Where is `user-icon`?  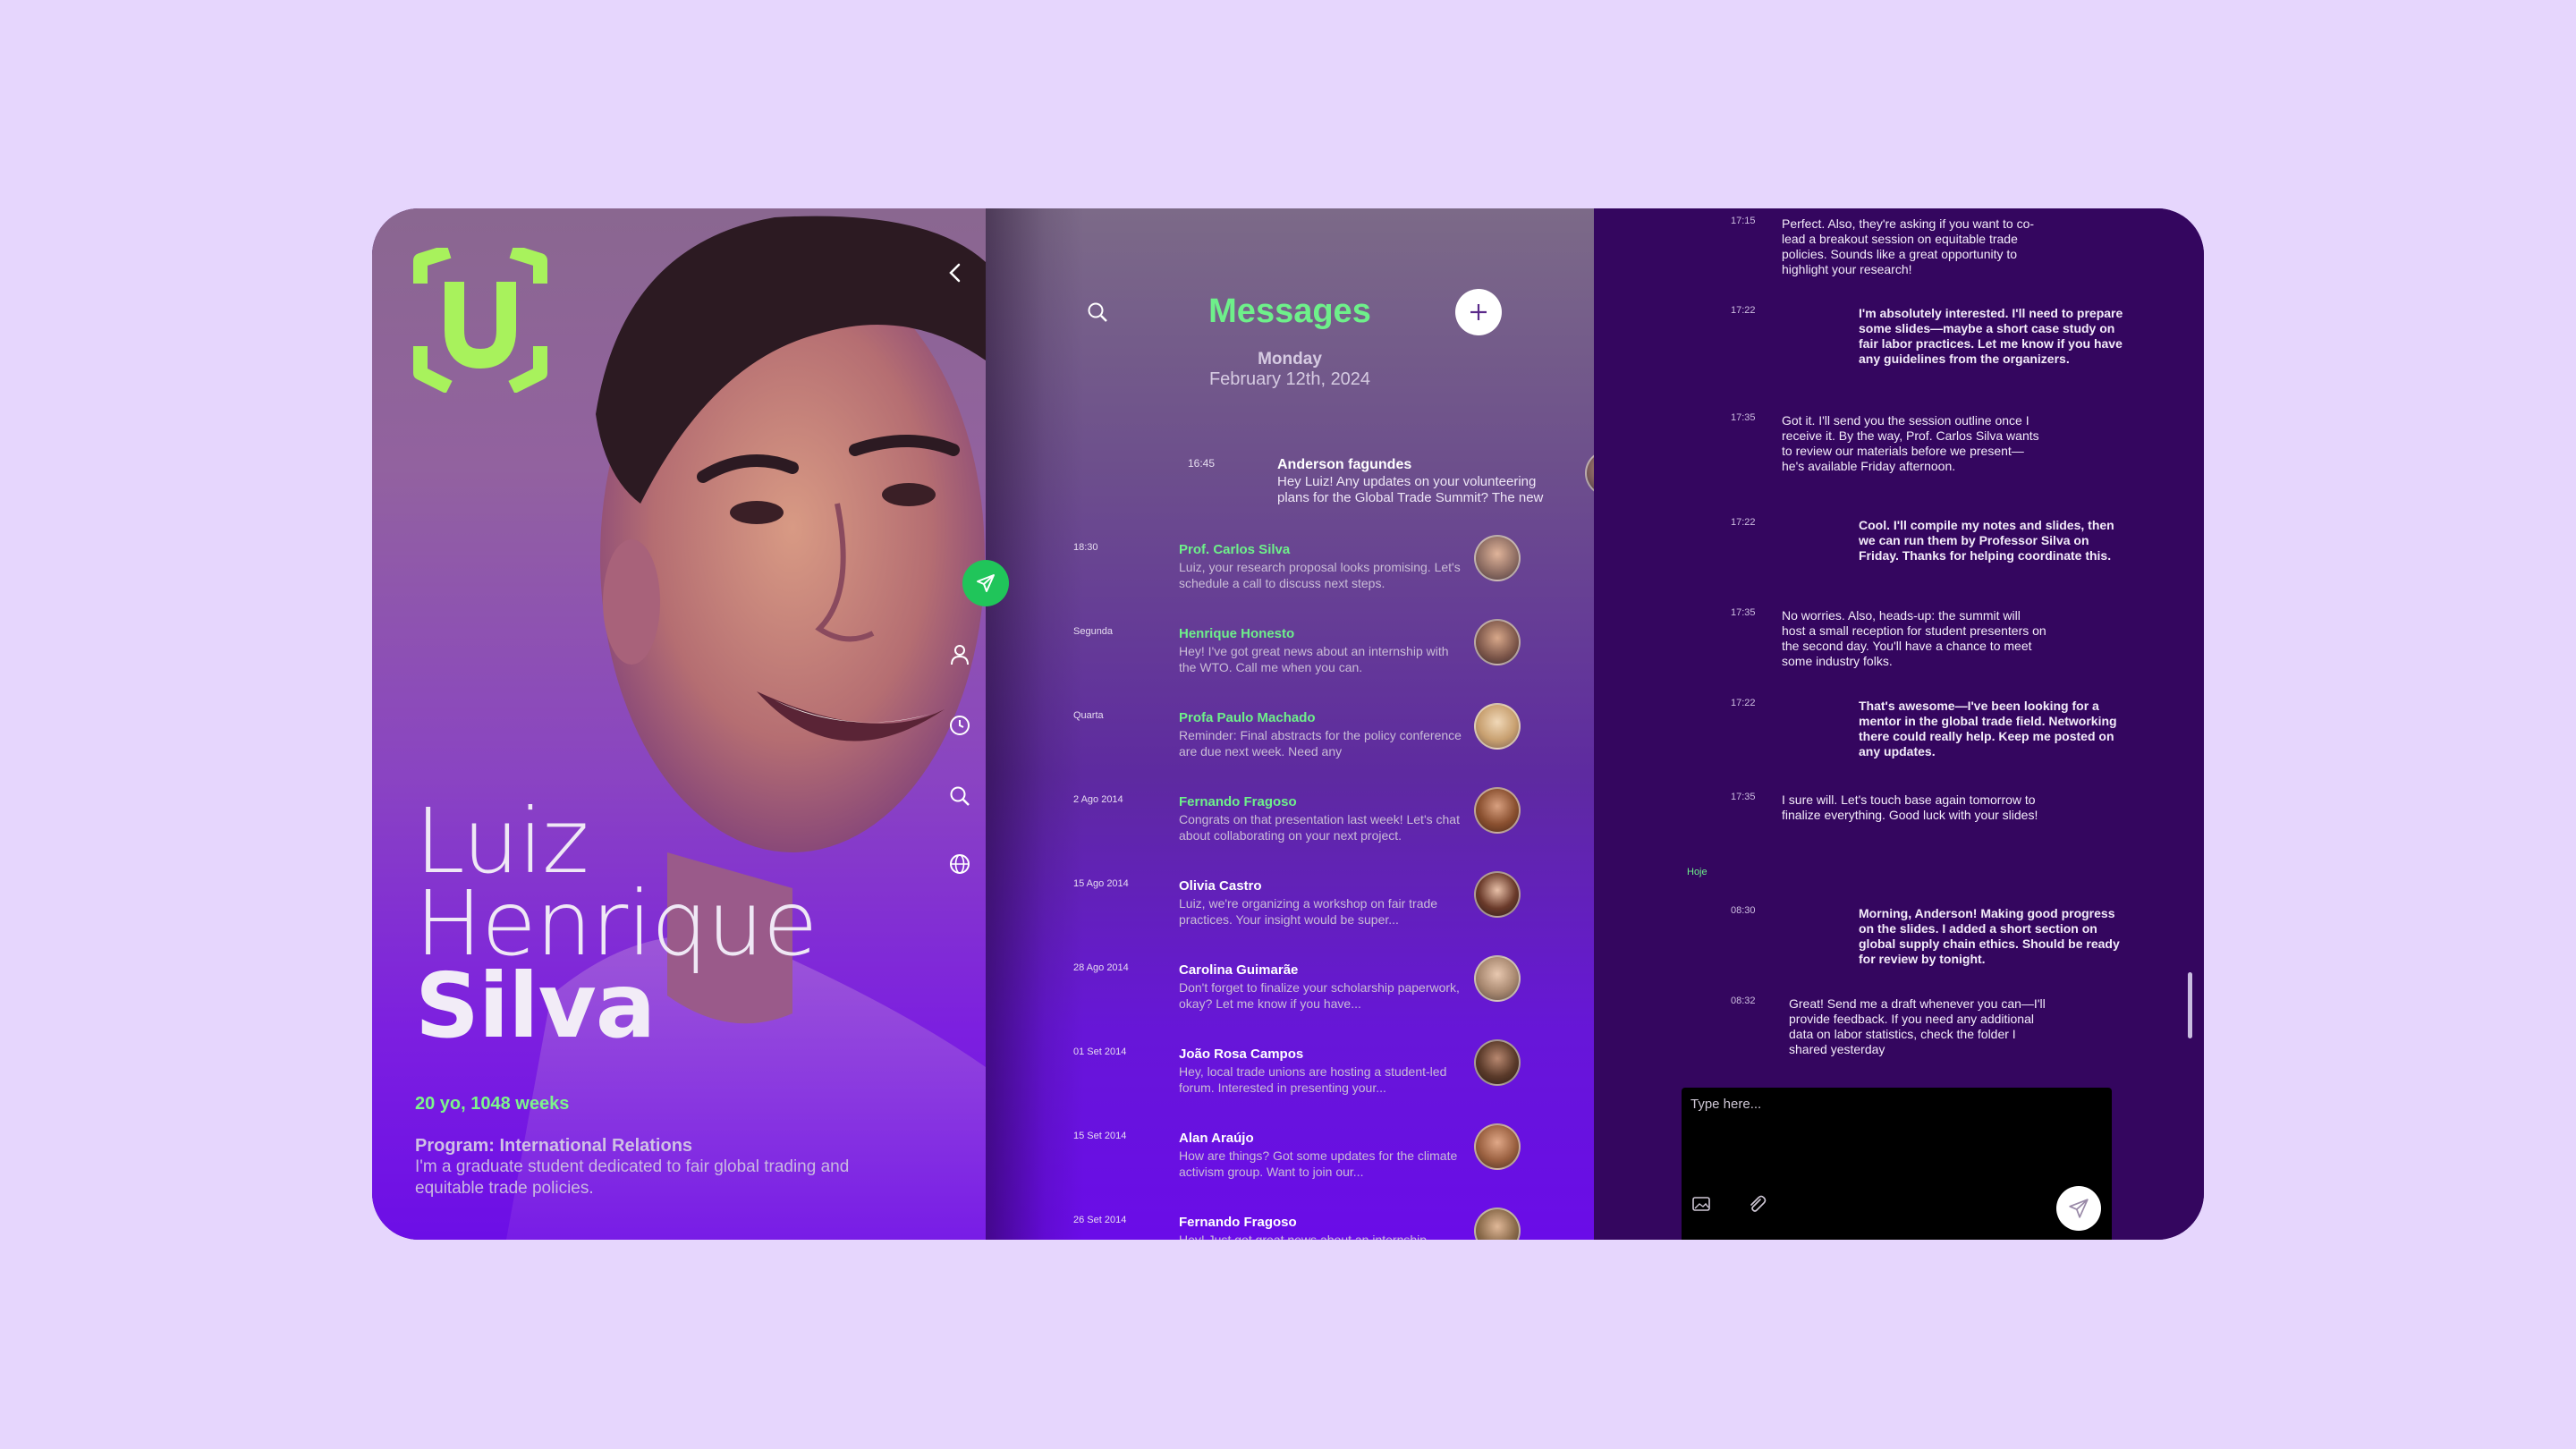
user-icon is located at coordinates (959, 654).